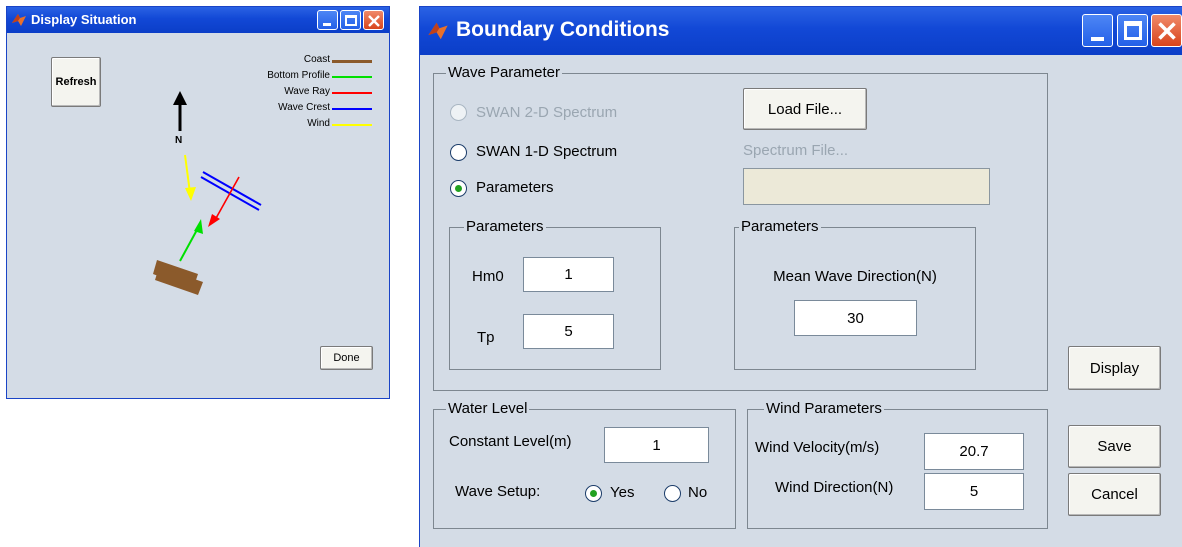  I want to click on radio-wave-setup-no, so click(672, 493).